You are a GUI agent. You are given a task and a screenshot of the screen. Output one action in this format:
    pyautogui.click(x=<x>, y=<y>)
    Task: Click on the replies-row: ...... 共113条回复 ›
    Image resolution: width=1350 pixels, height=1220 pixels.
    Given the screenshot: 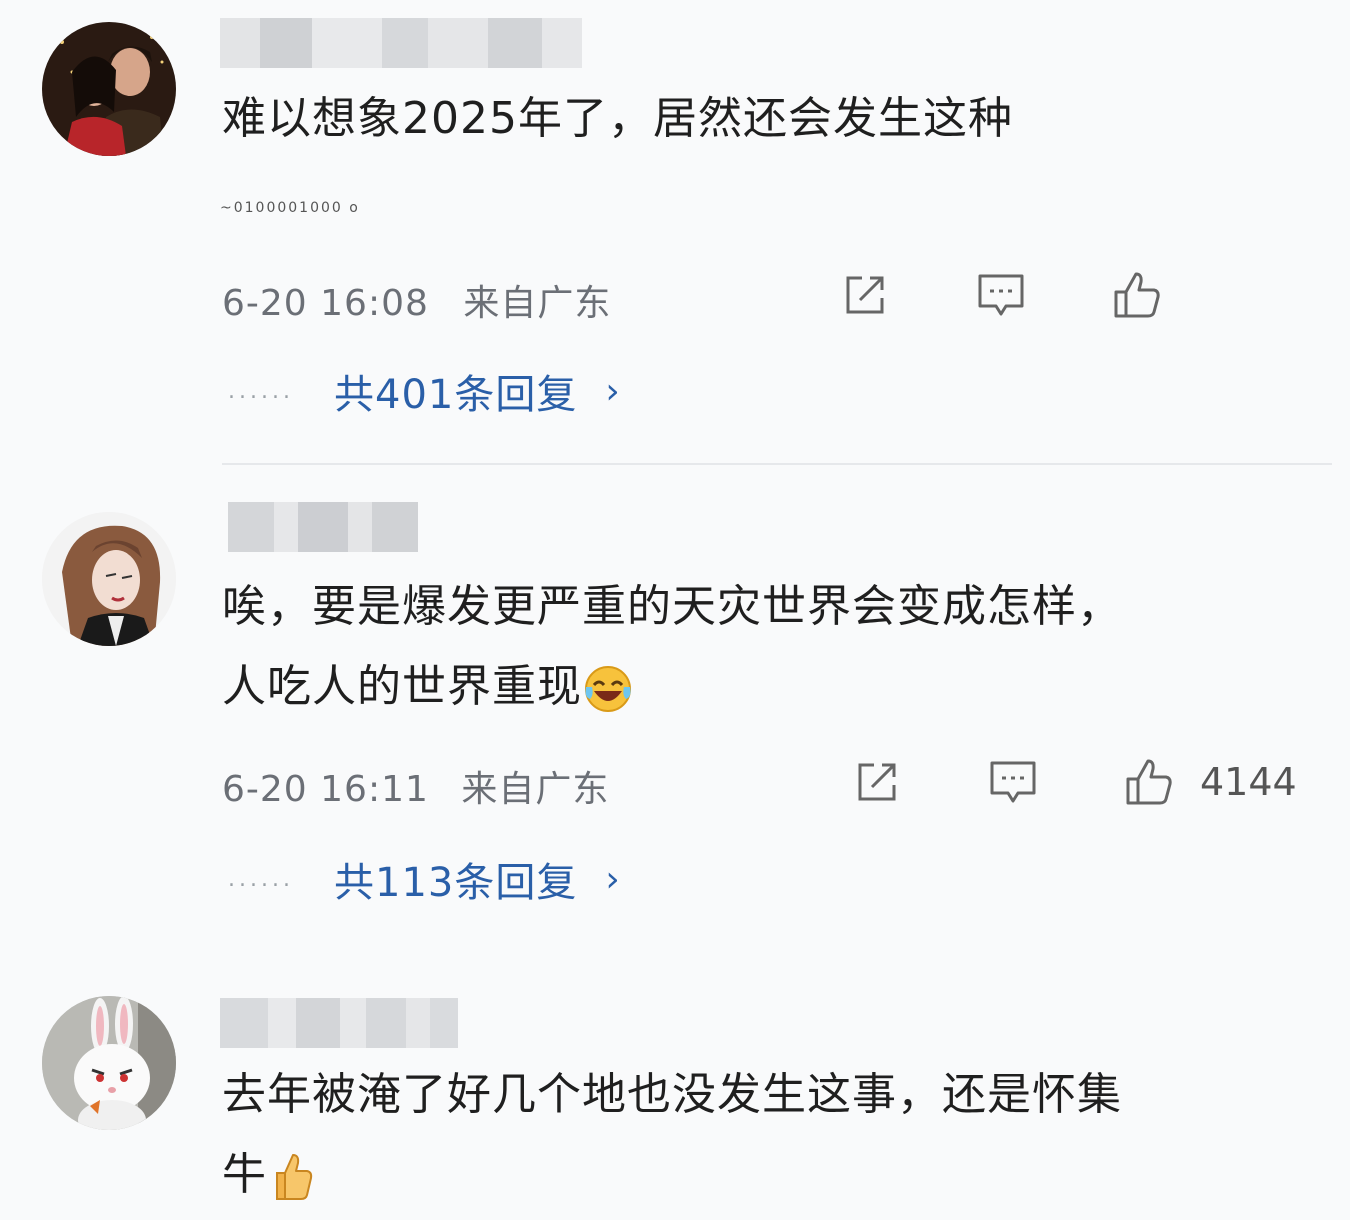 What is the action you would take?
    pyautogui.click(x=424, y=879)
    